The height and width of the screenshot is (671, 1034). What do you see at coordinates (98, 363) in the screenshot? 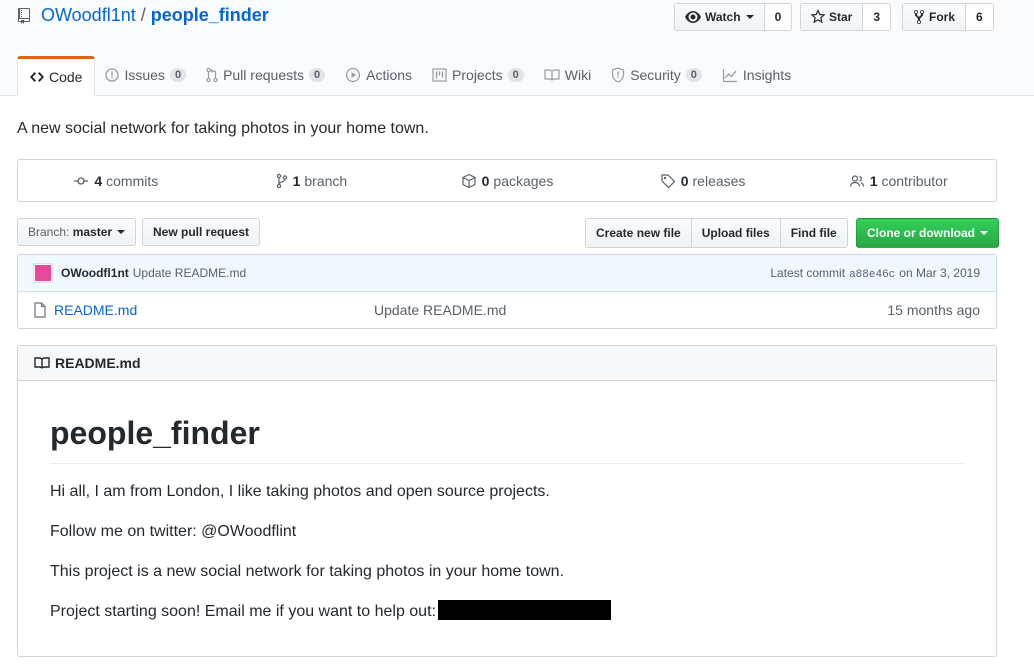
I see `readme-filename: README.md` at bounding box center [98, 363].